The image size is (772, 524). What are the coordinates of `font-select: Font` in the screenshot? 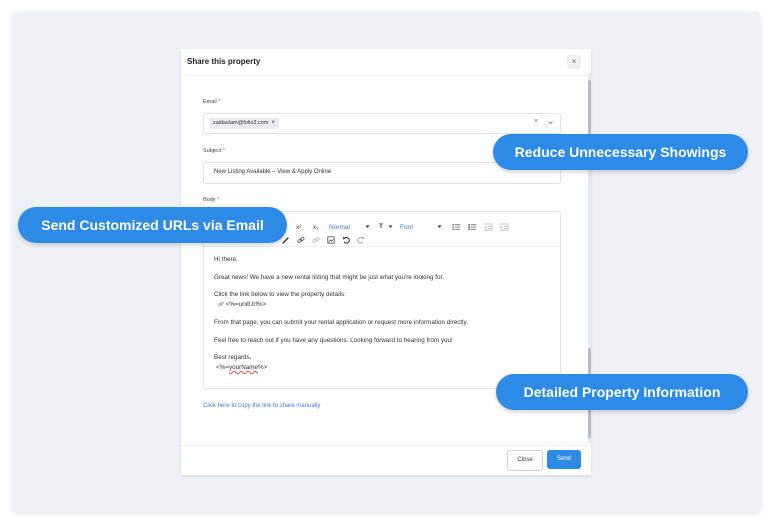 It's located at (406, 227).